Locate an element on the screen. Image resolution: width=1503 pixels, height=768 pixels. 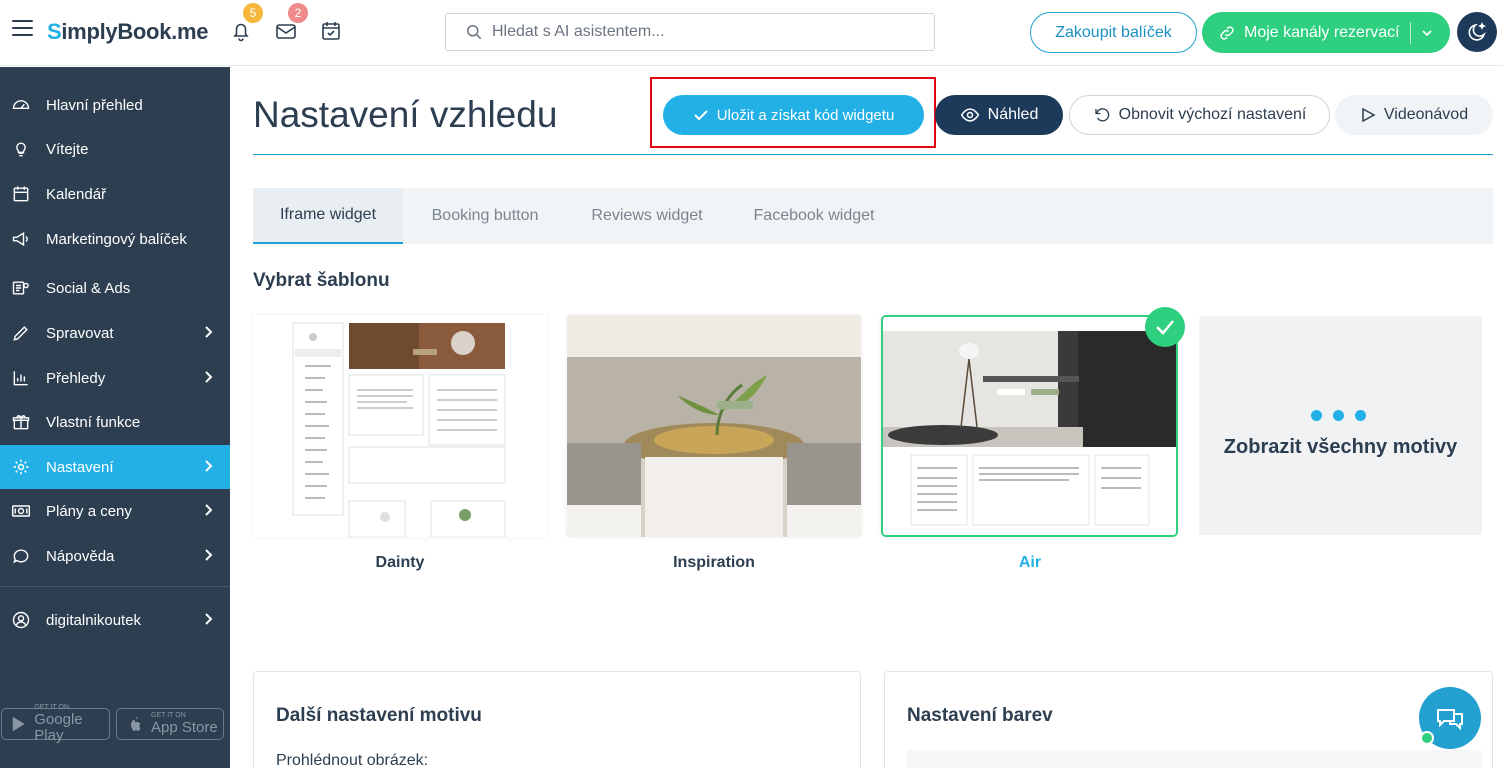
tab-facebook-widget: Facebook widget is located at coordinates (814, 216).